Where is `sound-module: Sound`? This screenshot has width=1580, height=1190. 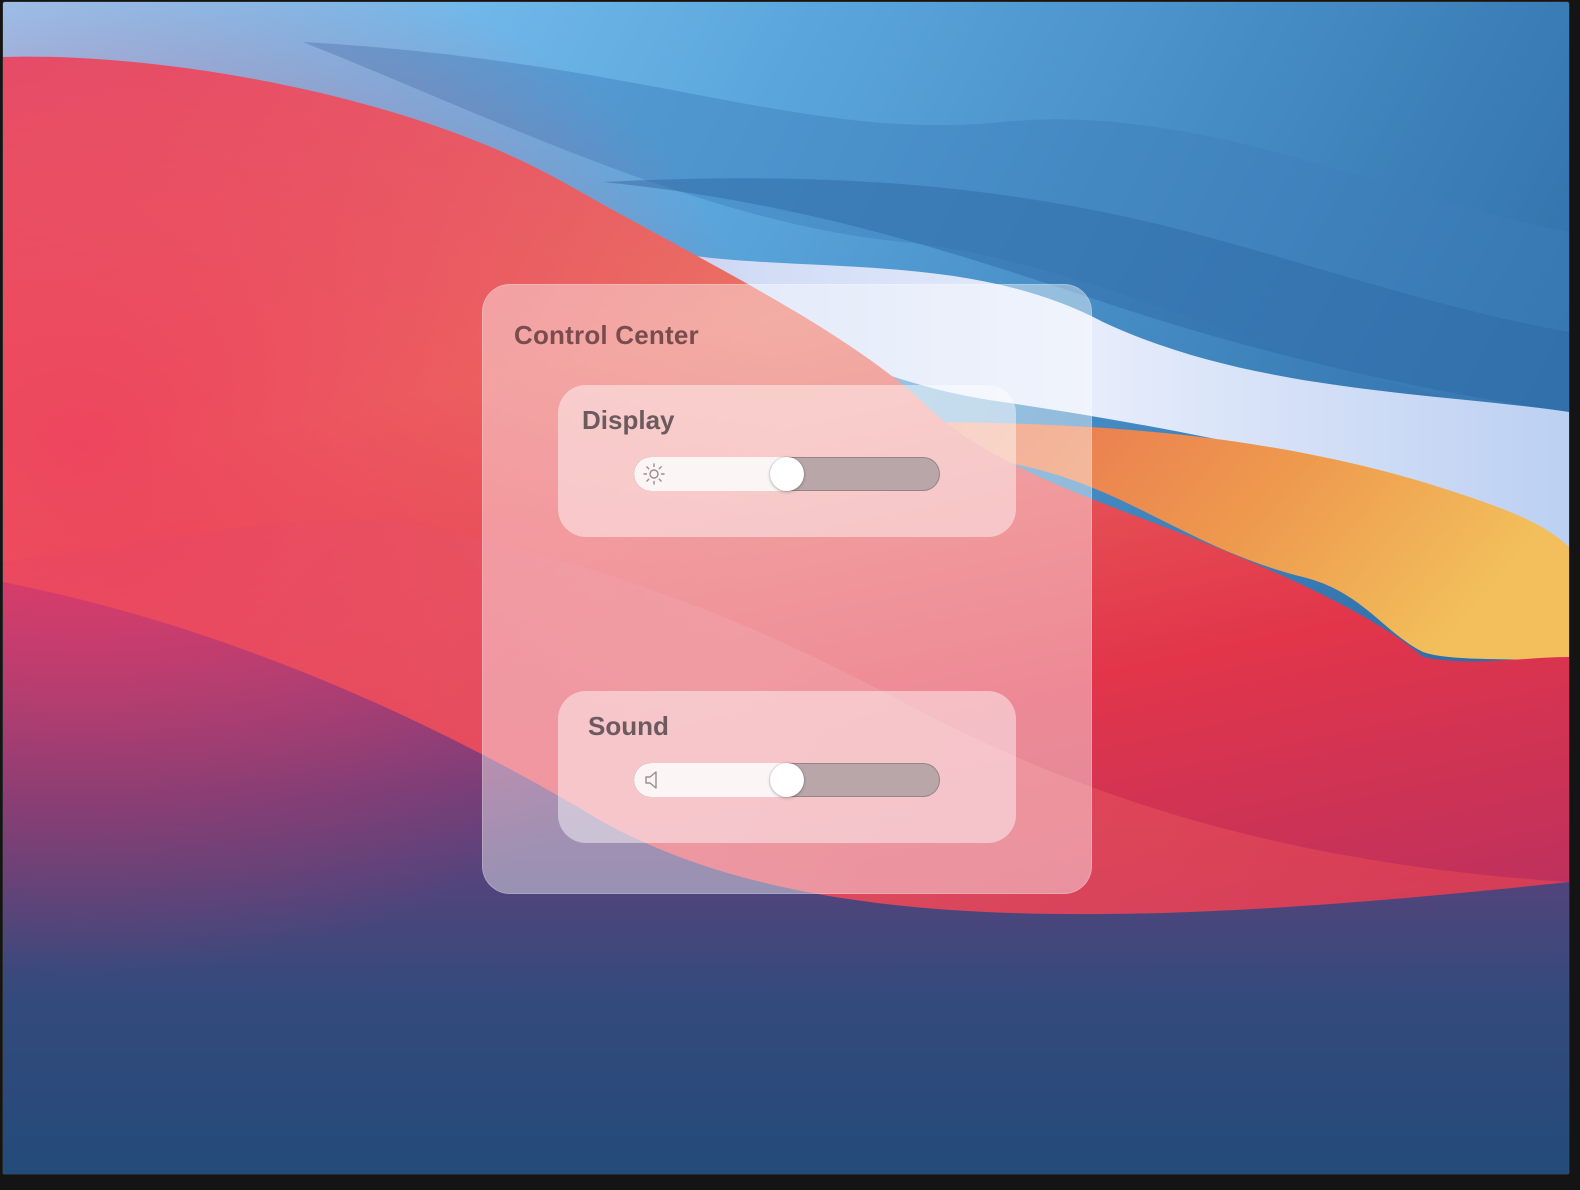 sound-module: Sound is located at coordinates (787, 767).